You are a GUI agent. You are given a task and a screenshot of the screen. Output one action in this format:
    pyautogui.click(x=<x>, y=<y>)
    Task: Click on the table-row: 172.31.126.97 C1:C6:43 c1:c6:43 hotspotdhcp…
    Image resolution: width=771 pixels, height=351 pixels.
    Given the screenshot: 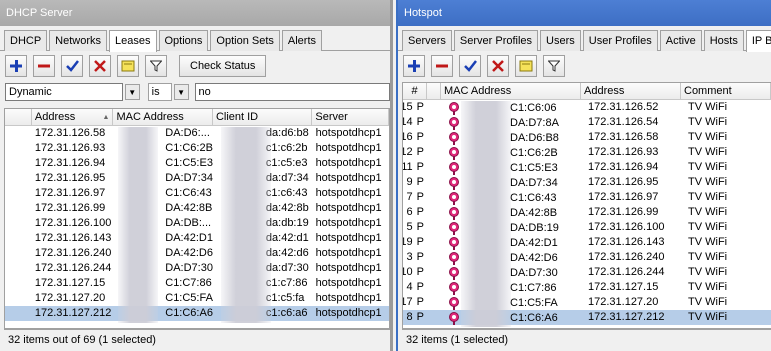 What is the action you would take?
    pyautogui.click(x=197, y=193)
    